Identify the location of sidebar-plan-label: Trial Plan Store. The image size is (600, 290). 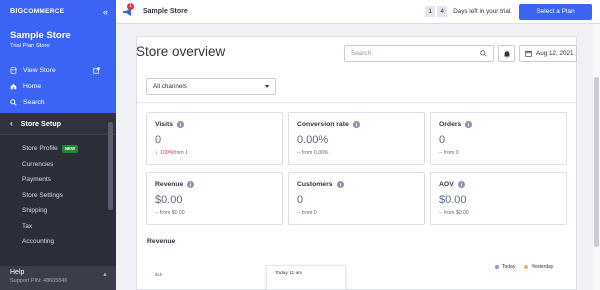
(30, 46).